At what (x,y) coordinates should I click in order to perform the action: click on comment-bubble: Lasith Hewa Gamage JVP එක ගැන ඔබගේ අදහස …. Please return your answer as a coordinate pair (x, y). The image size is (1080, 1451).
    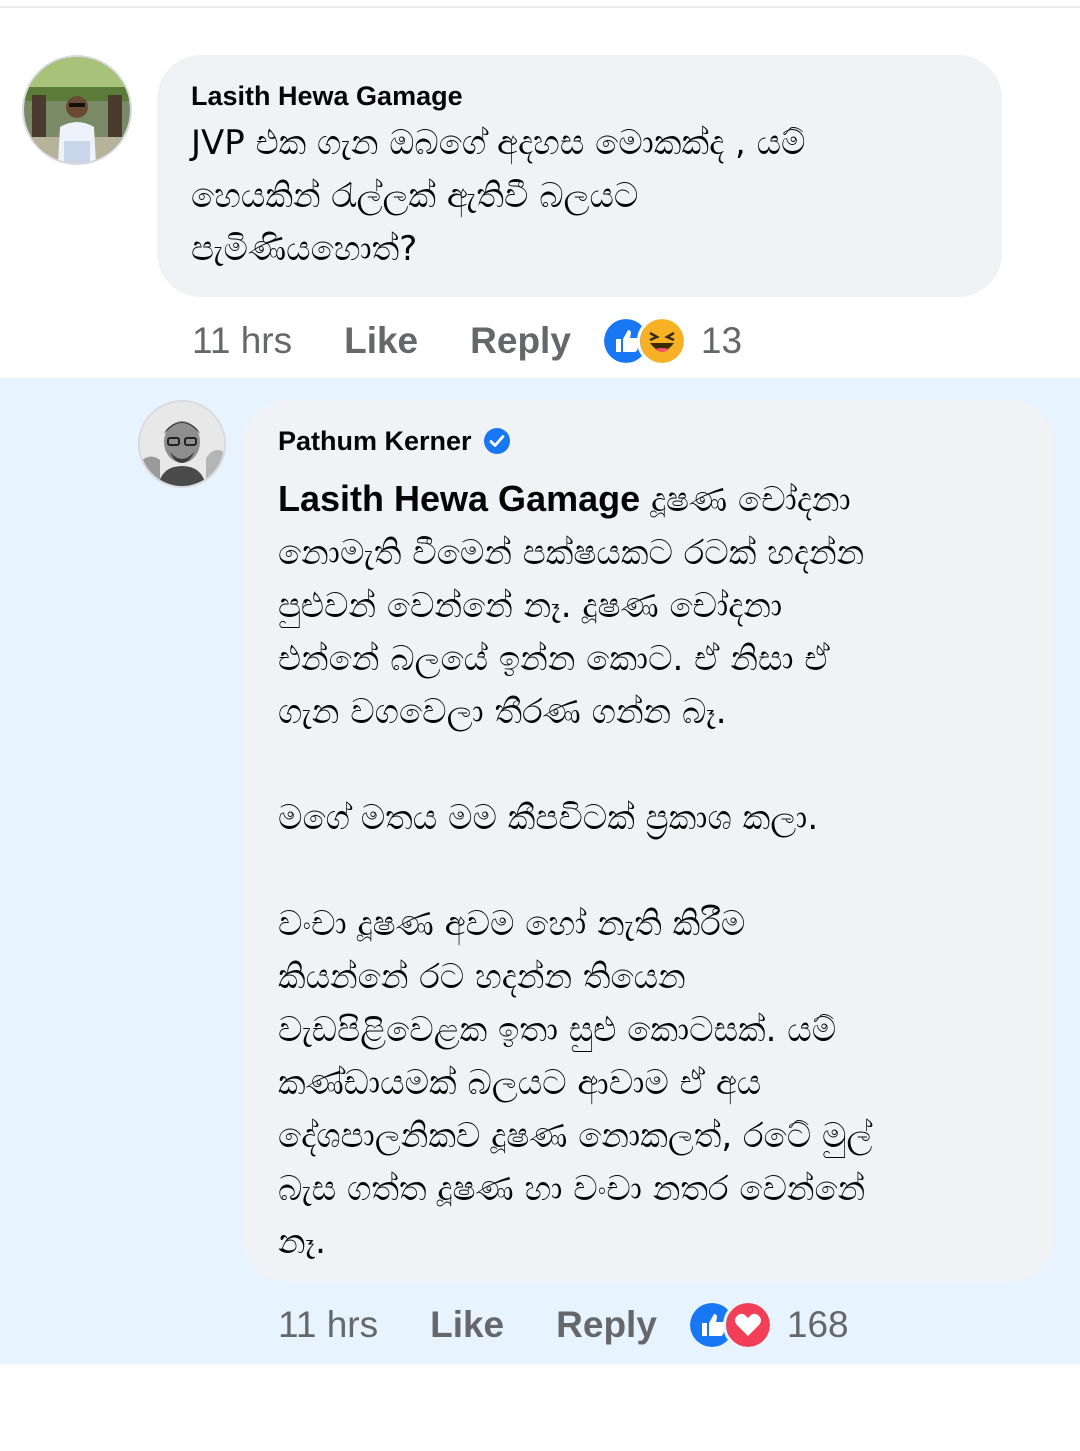
    Looking at the image, I should click on (579, 176).